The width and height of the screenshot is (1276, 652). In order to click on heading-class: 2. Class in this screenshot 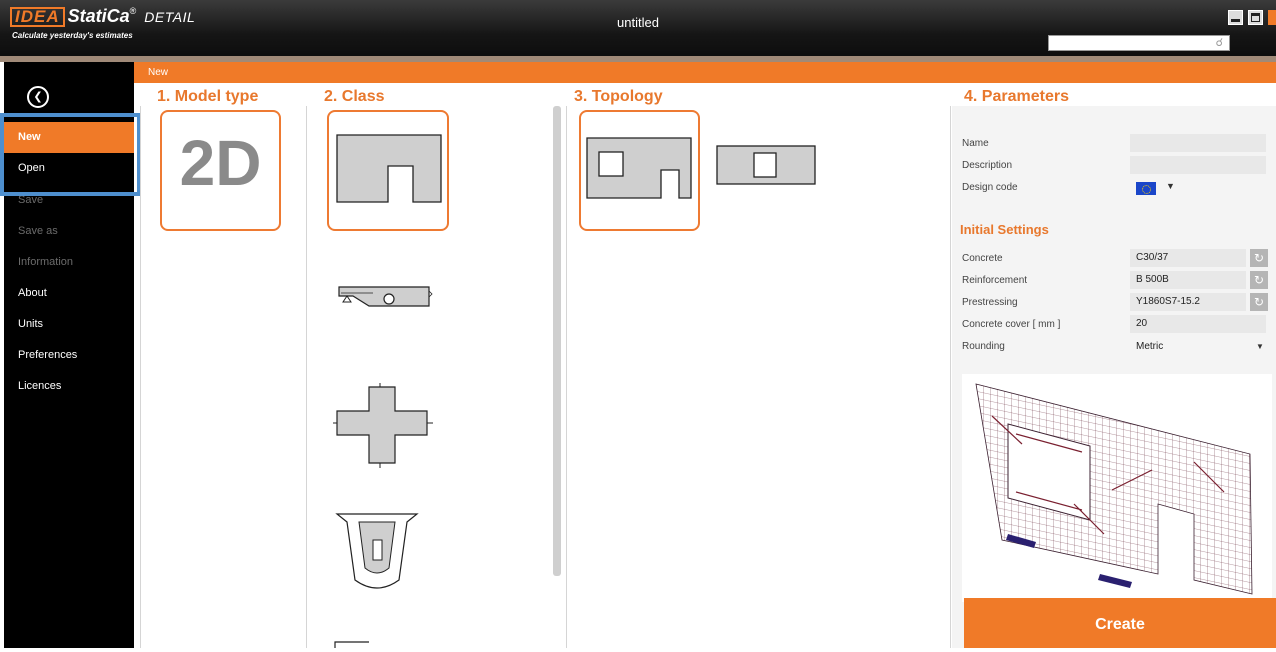, I will do `click(354, 96)`.